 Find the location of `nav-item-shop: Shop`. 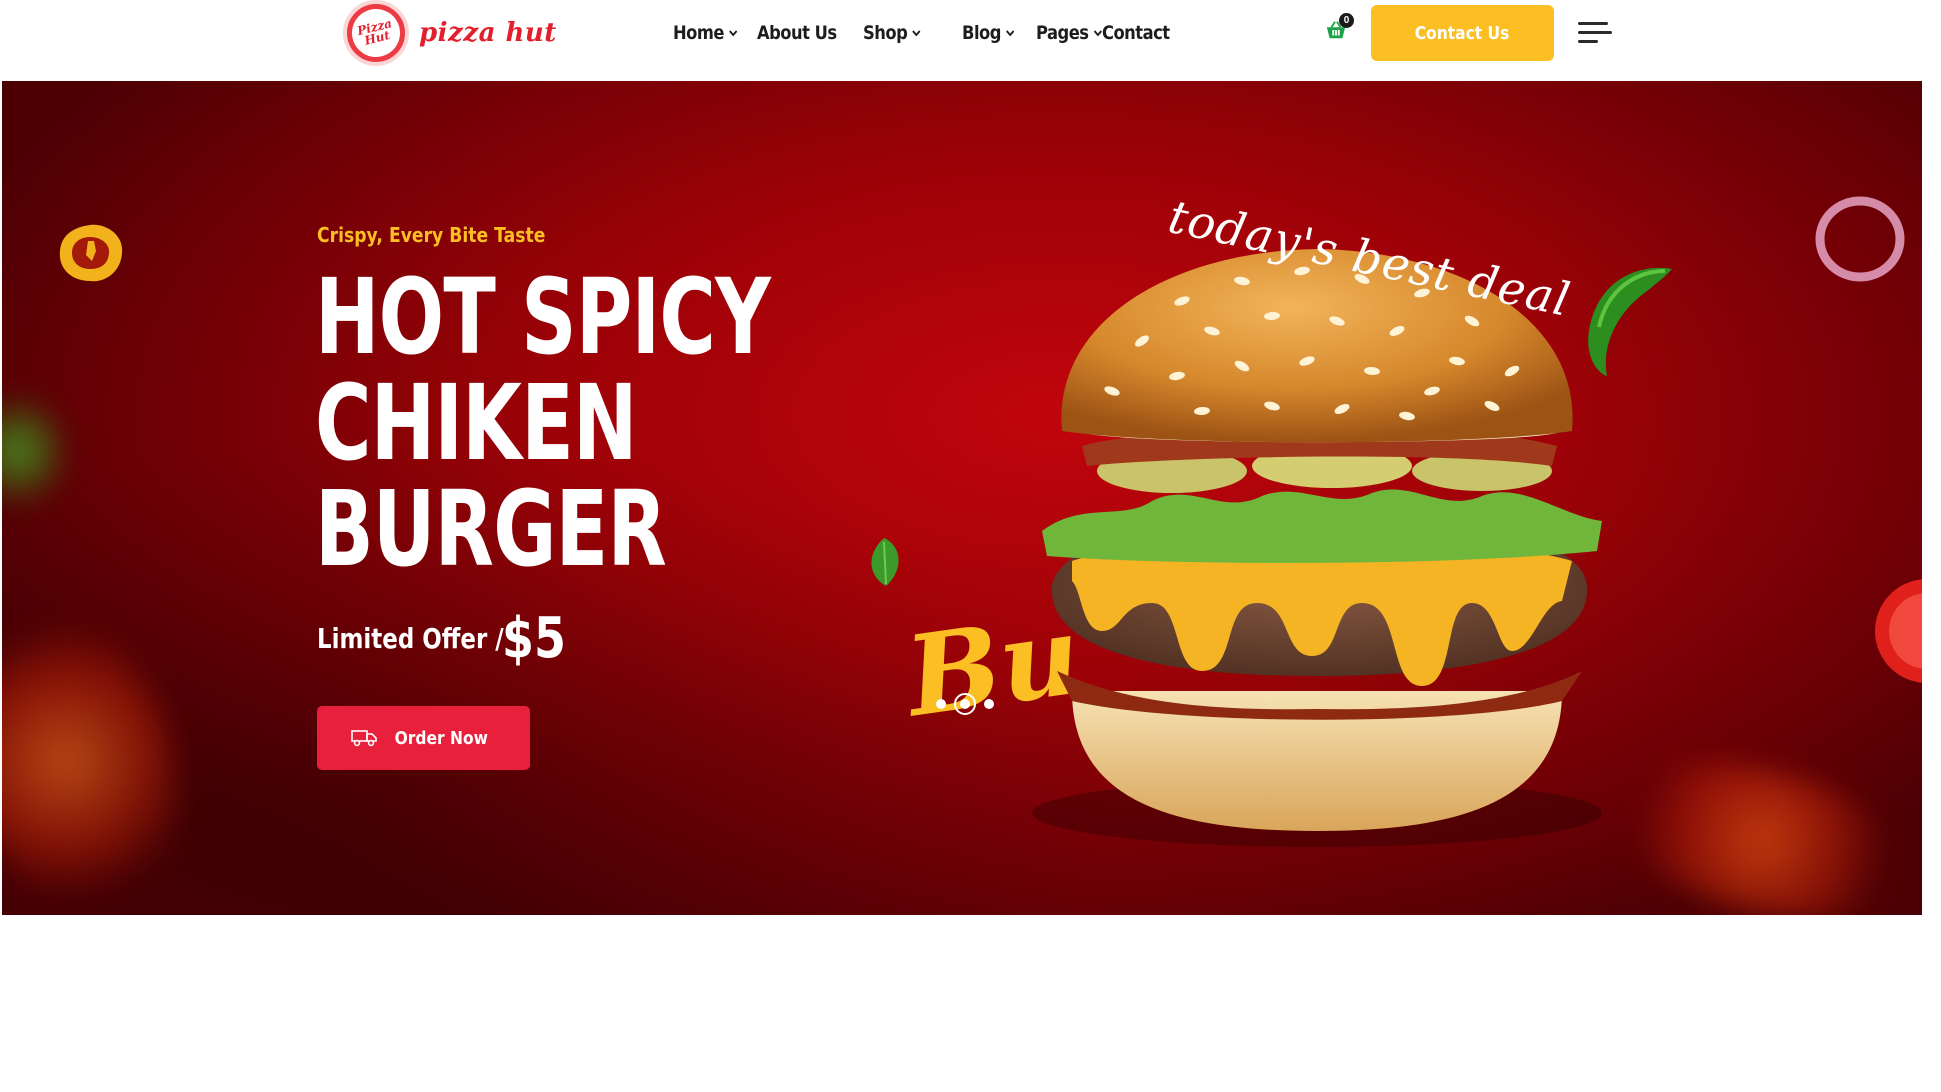

nav-item-shop: Shop is located at coordinates (892, 33).